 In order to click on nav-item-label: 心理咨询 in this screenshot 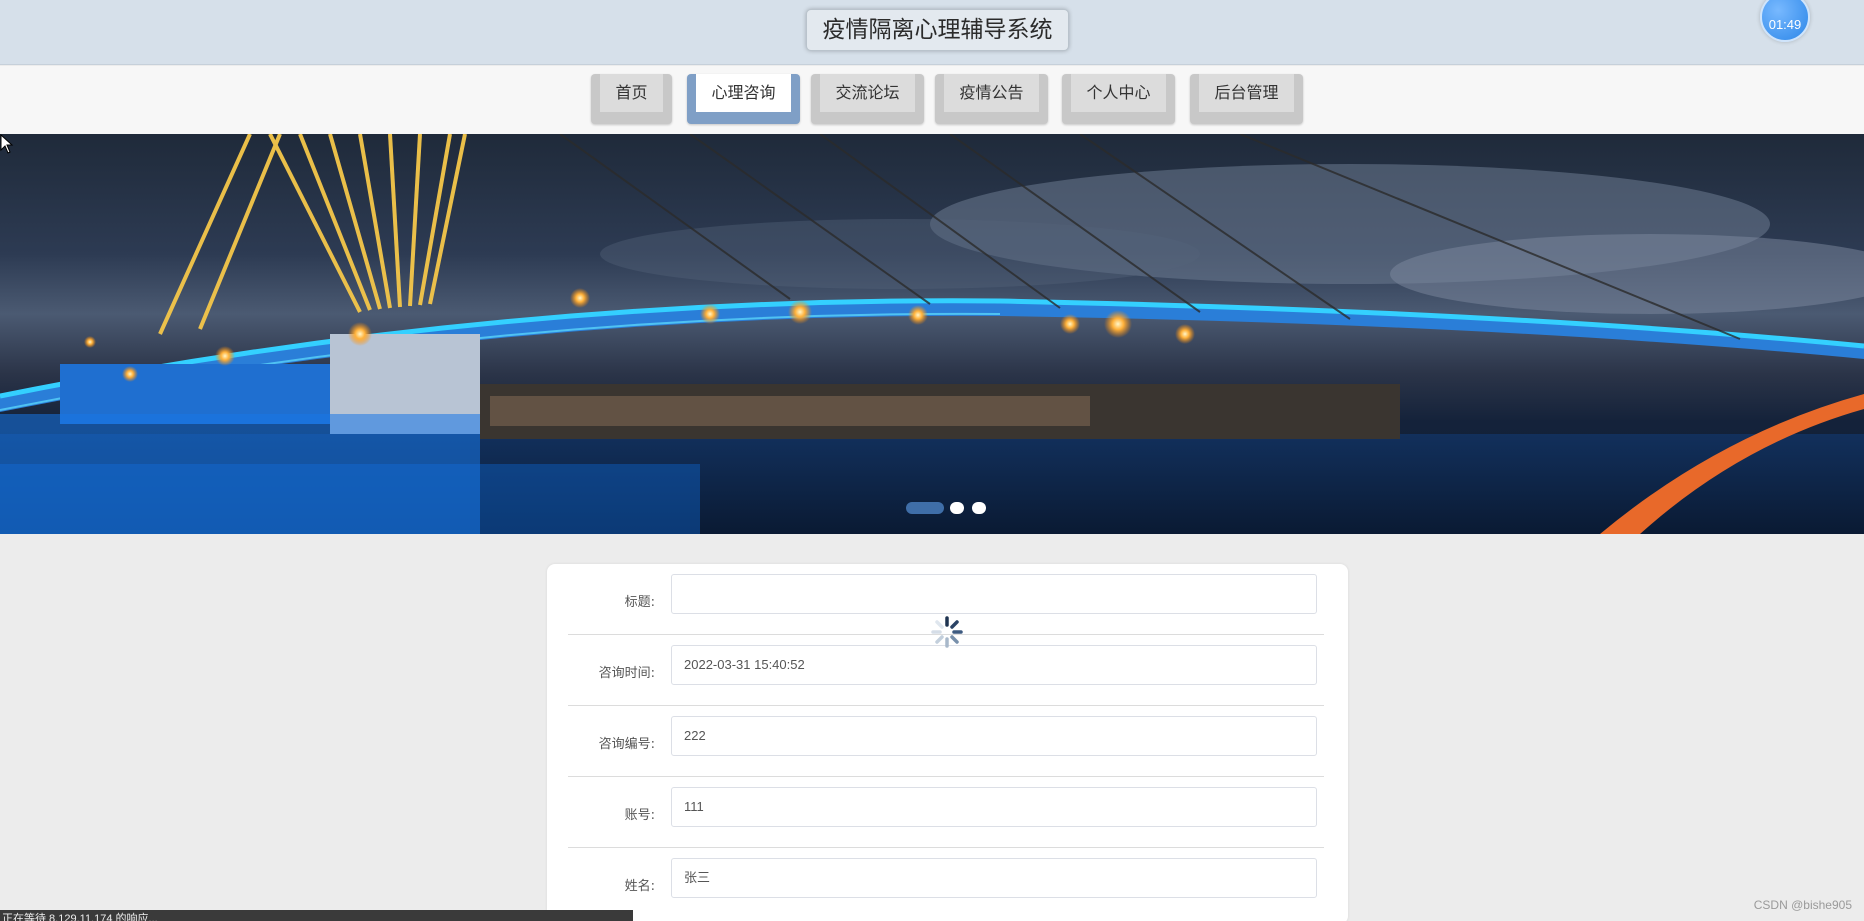, I will do `click(743, 93)`.